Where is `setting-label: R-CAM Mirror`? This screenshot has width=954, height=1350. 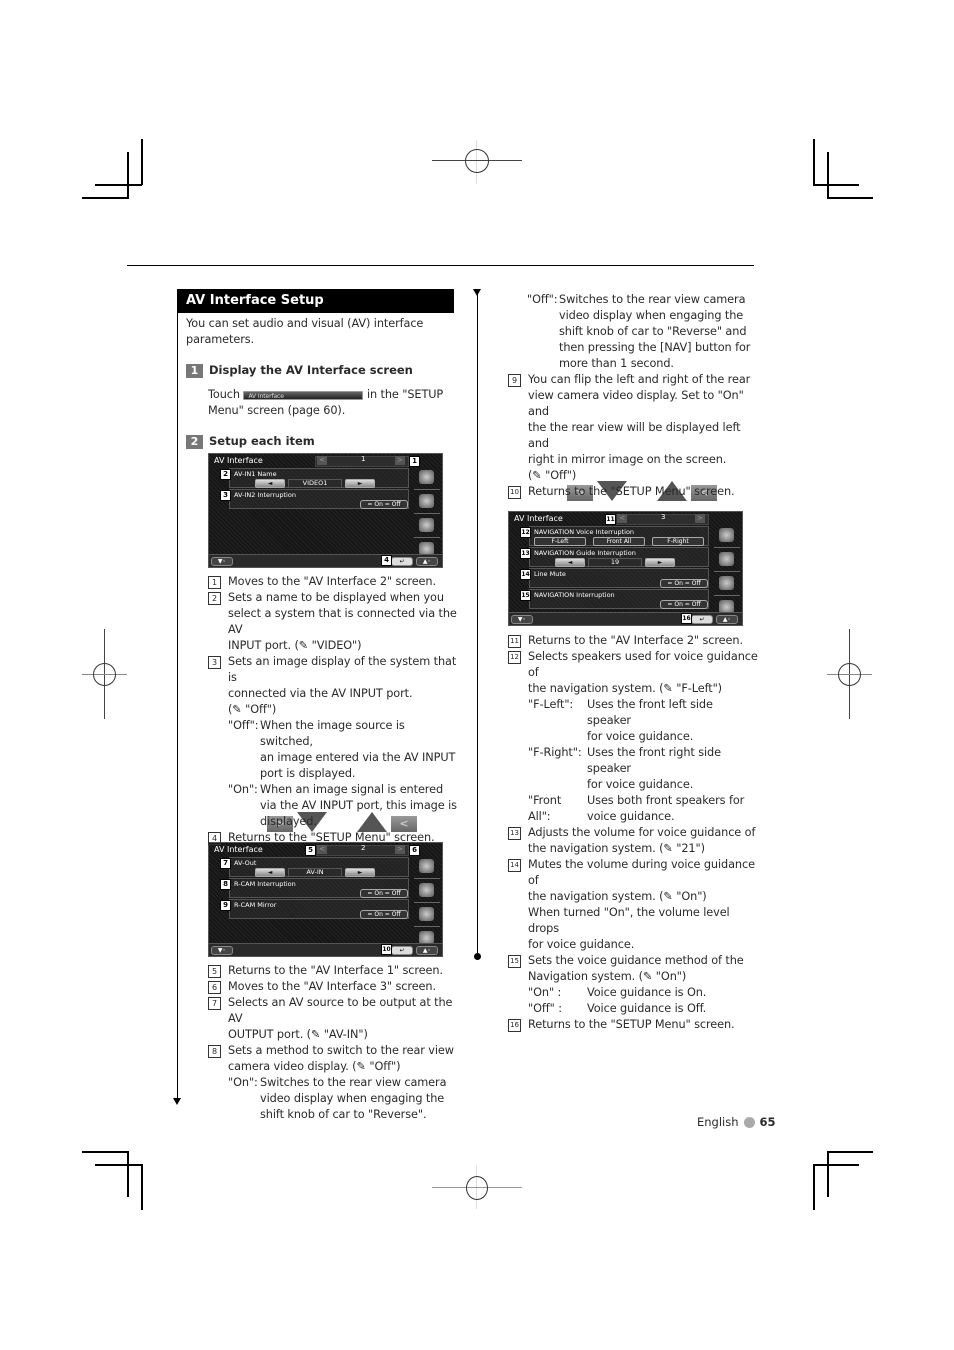 setting-label: R-CAM Mirror is located at coordinates (255, 905).